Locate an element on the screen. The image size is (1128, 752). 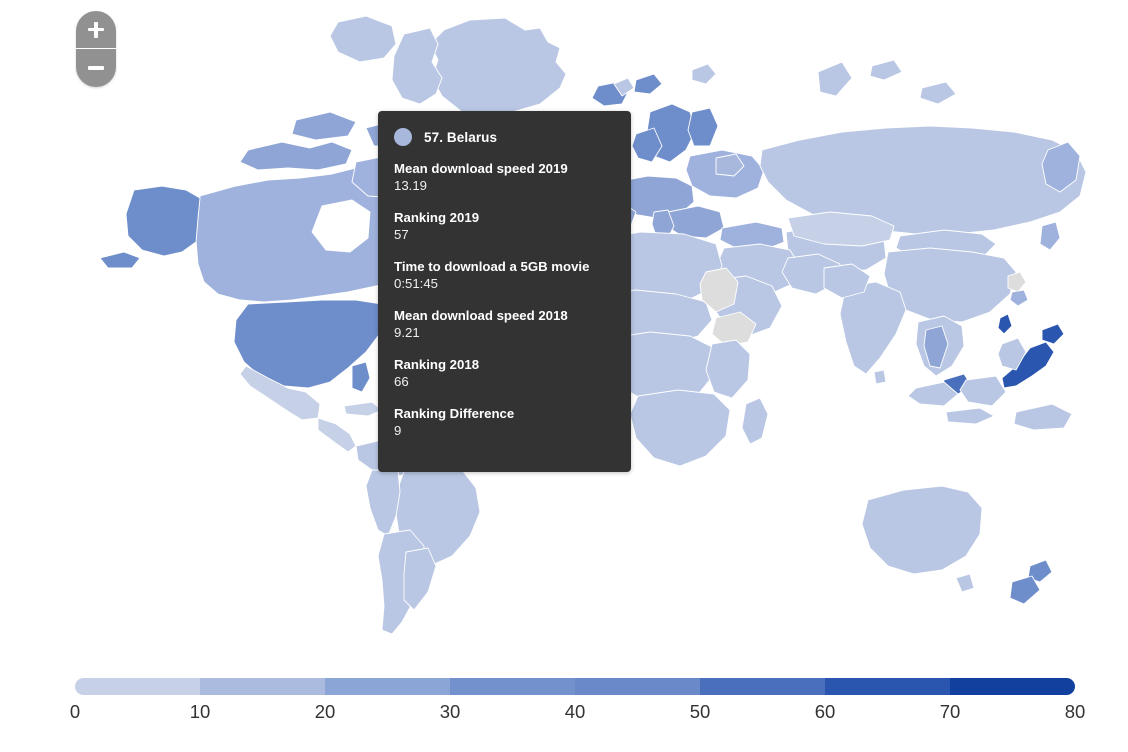
canada-arctic-islands-b is located at coordinates (324, 126).